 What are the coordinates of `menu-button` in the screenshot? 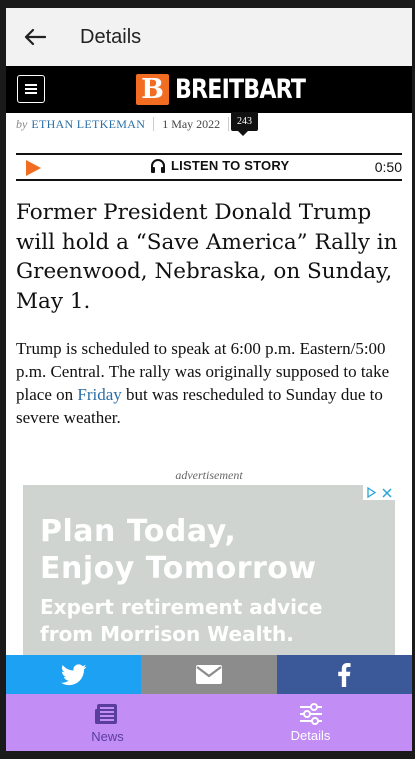 It's located at (31, 89).